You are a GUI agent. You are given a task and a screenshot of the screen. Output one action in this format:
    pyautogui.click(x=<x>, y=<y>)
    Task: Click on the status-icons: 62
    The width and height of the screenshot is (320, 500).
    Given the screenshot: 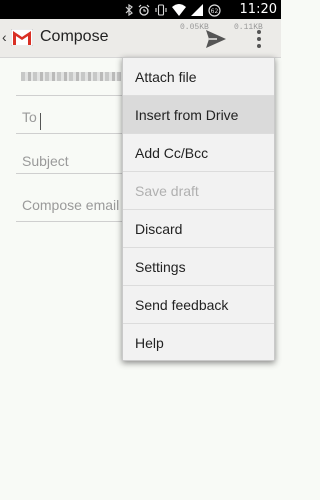 What is the action you would take?
    pyautogui.click(x=173, y=10)
    